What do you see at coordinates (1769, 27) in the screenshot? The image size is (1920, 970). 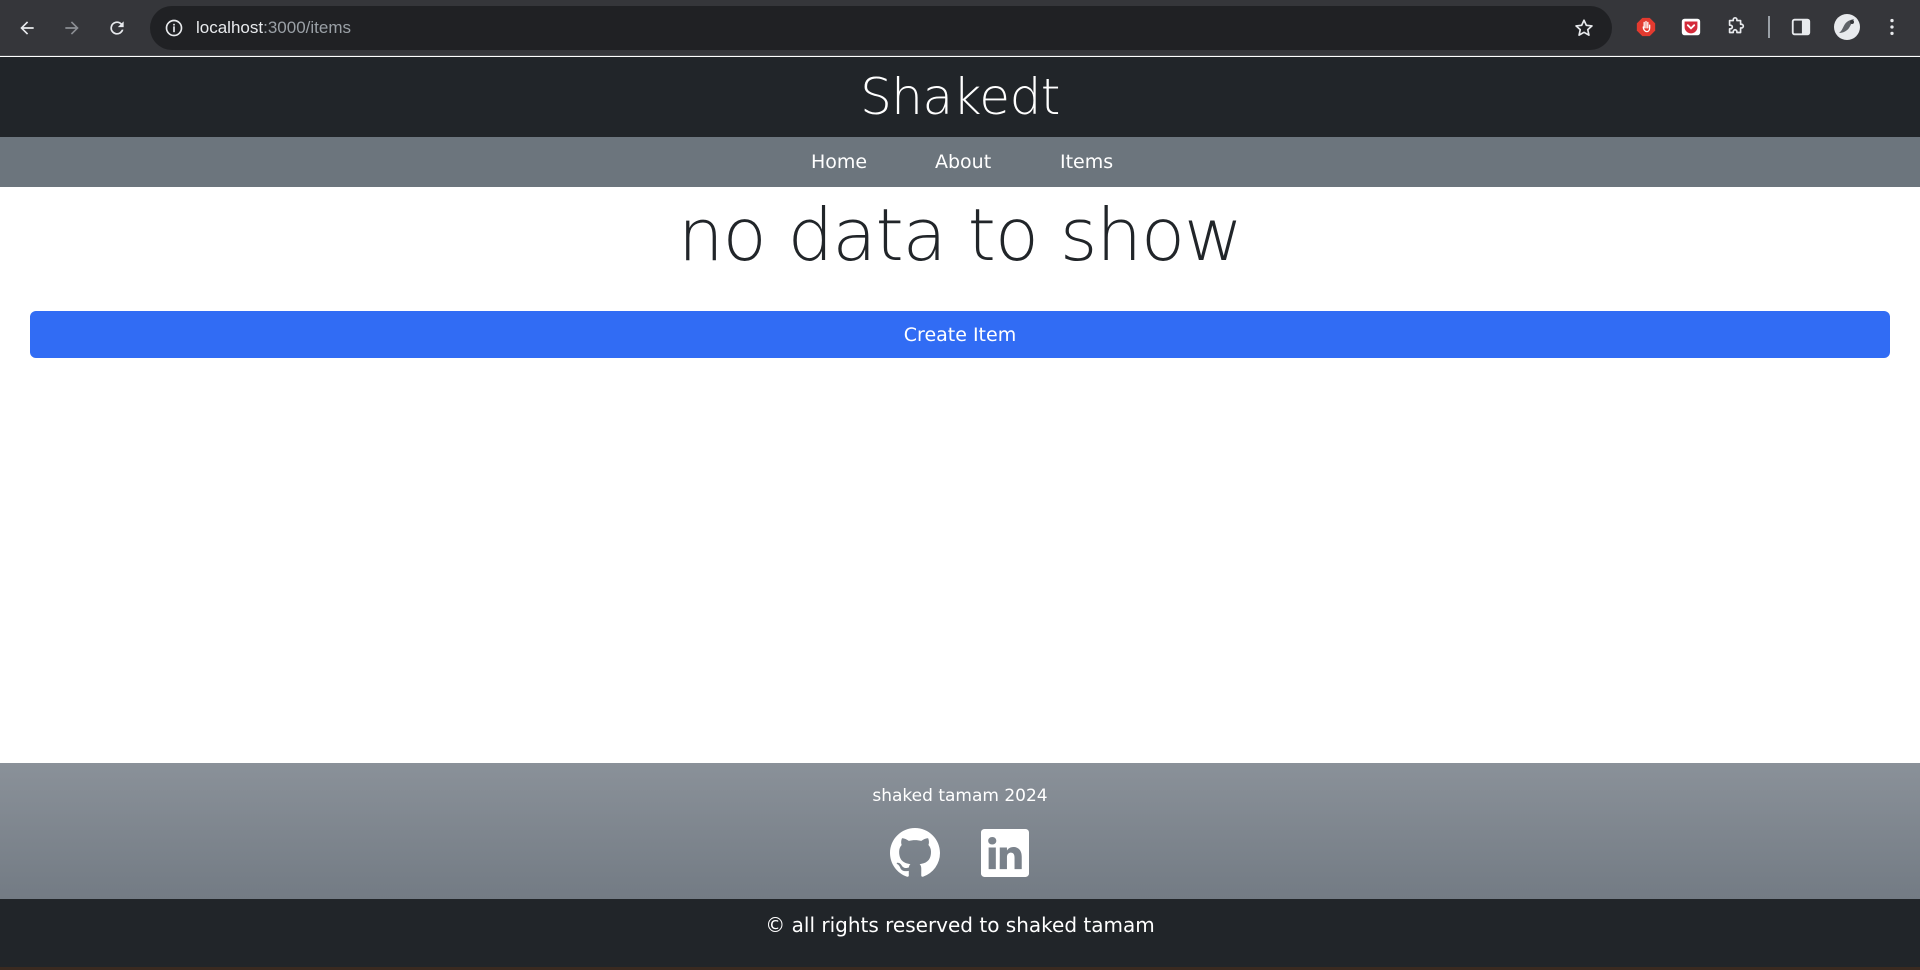 I see `toolbar-divider` at bounding box center [1769, 27].